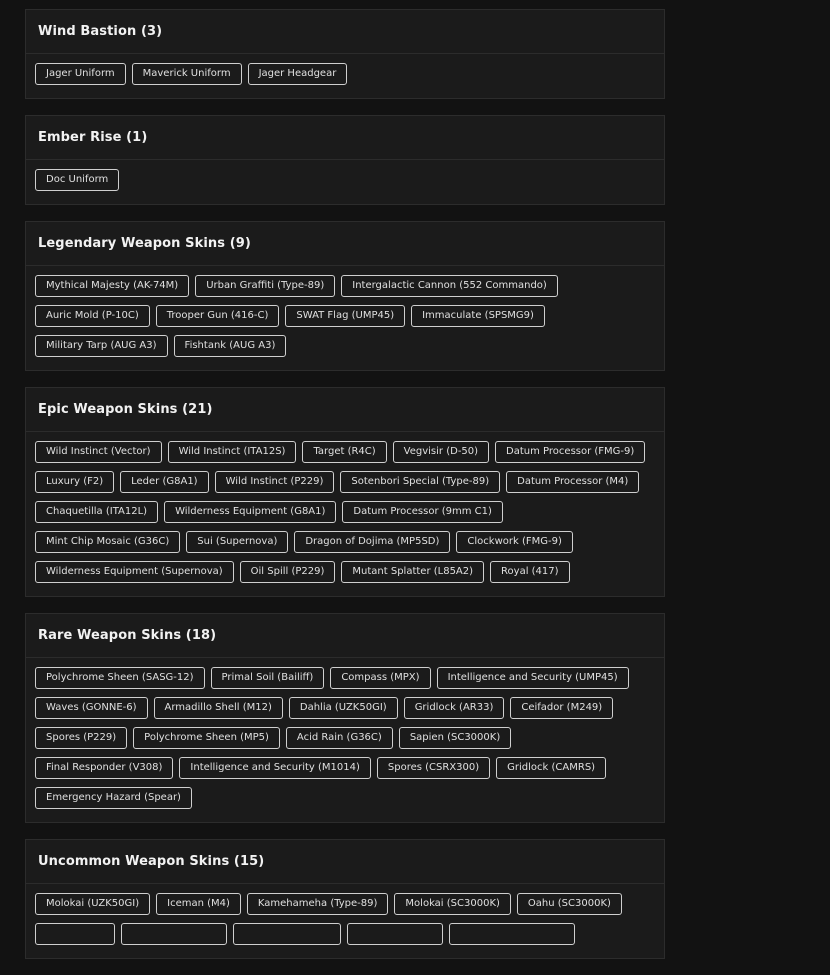 This screenshot has height=975, width=830. What do you see at coordinates (449, 286) in the screenshot?
I see `item-chip: Intergalactic Cannon (552 Commando)` at bounding box center [449, 286].